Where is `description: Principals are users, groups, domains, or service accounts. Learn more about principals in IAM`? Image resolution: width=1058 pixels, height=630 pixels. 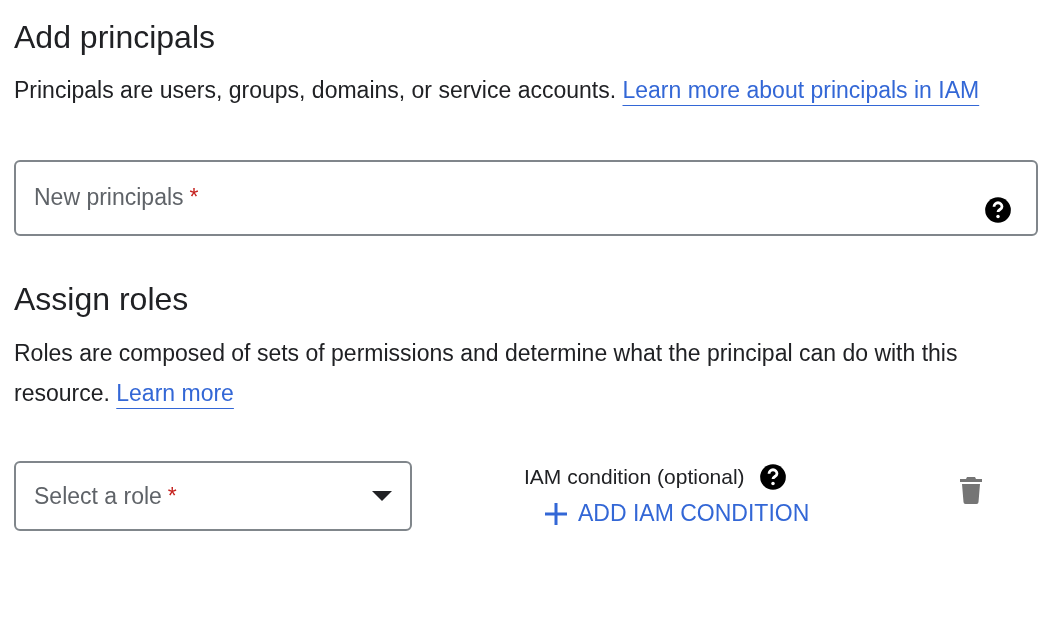
description: Principals are users, groups, domains, or service accounts. Learn more about principals in IAM is located at coordinates (497, 91).